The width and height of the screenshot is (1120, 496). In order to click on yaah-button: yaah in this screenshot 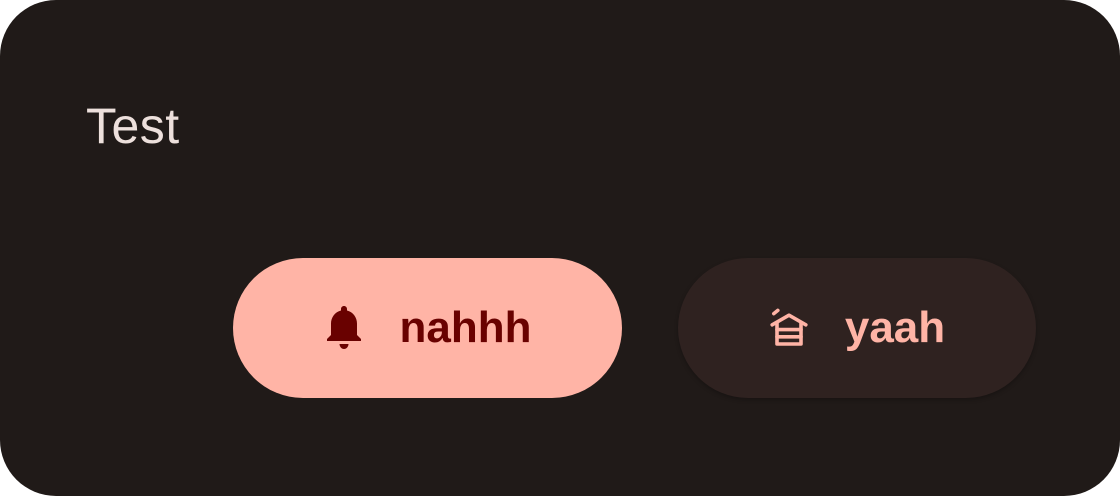, I will do `click(857, 328)`.